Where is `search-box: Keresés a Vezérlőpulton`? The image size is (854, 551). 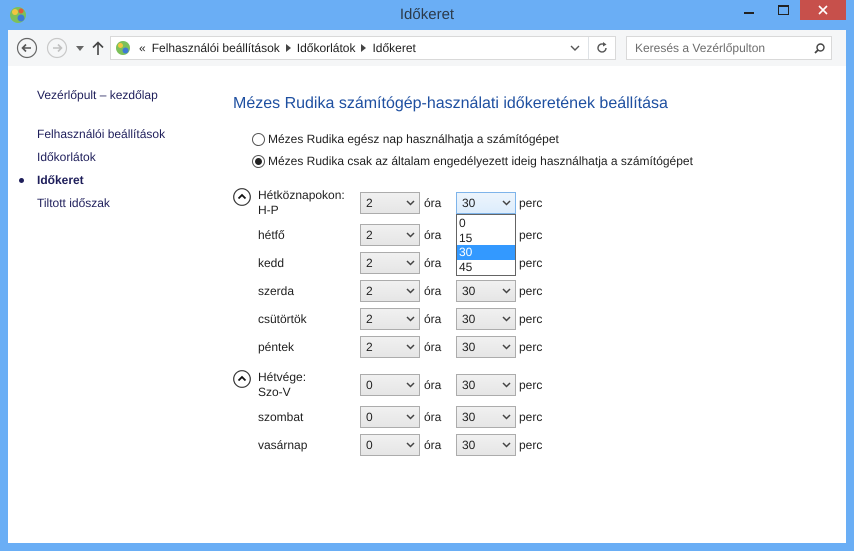 search-box: Keresés a Vezérlőpulton is located at coordinates (729, 48).